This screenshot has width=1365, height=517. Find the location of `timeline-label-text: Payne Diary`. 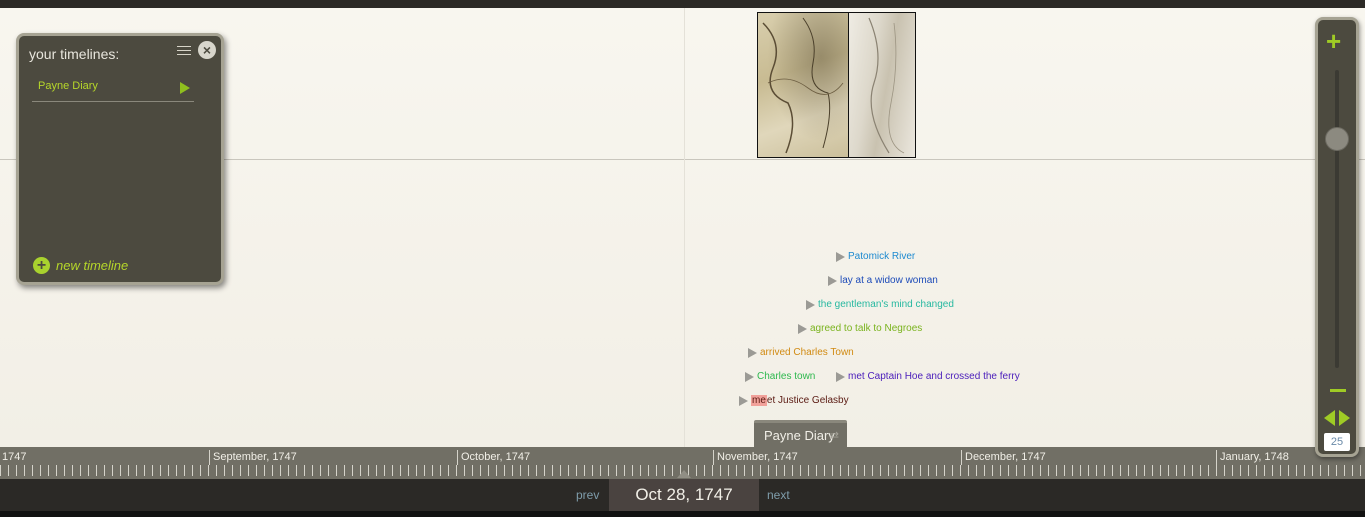

timeline-label-text: Payne Diary is located at coordinates (799, 435).